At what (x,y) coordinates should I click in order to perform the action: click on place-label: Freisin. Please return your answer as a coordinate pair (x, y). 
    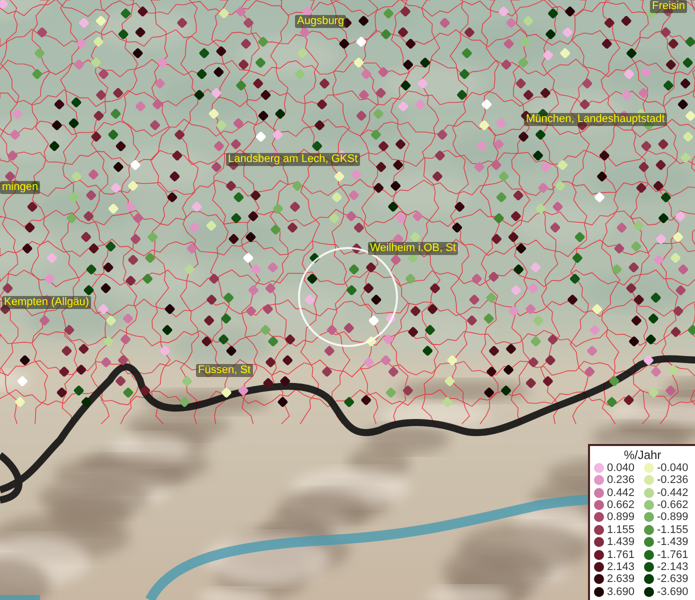
    Looking at the image, I should click on (669, 6).